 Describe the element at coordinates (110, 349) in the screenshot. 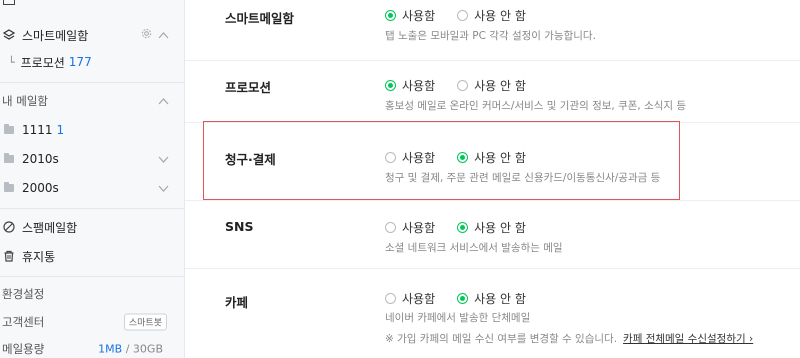

I see `storage-used: 1MB` at that location.